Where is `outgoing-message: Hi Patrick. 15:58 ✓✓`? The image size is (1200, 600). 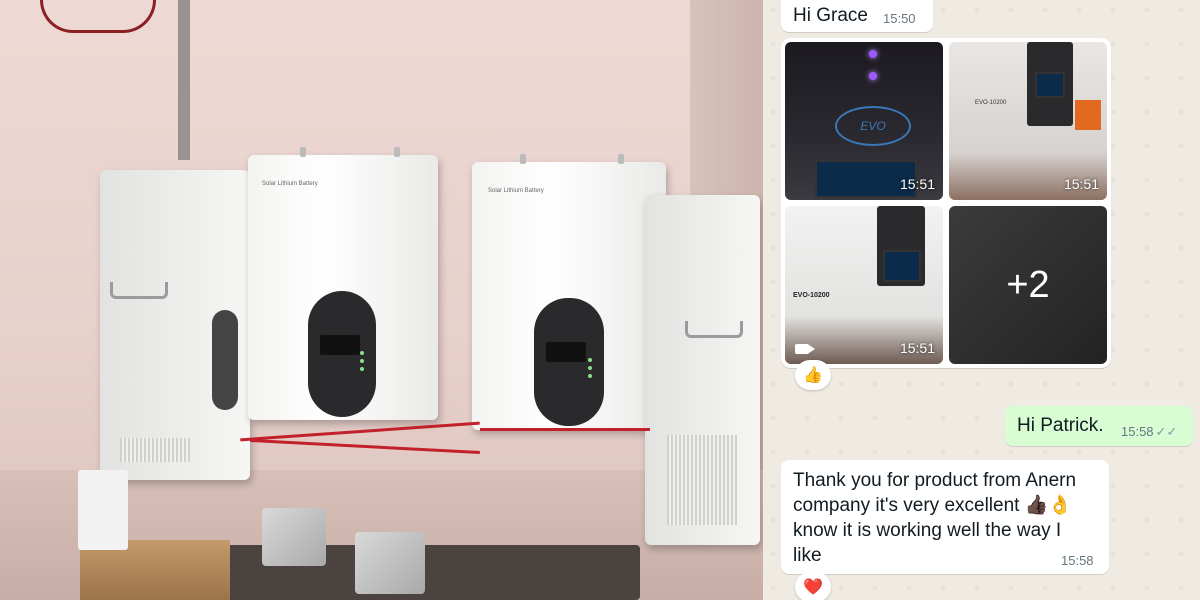 outgoing-message: Hi Patrick. 15:58 ✓✓ is located at coordinates (1099, 426).